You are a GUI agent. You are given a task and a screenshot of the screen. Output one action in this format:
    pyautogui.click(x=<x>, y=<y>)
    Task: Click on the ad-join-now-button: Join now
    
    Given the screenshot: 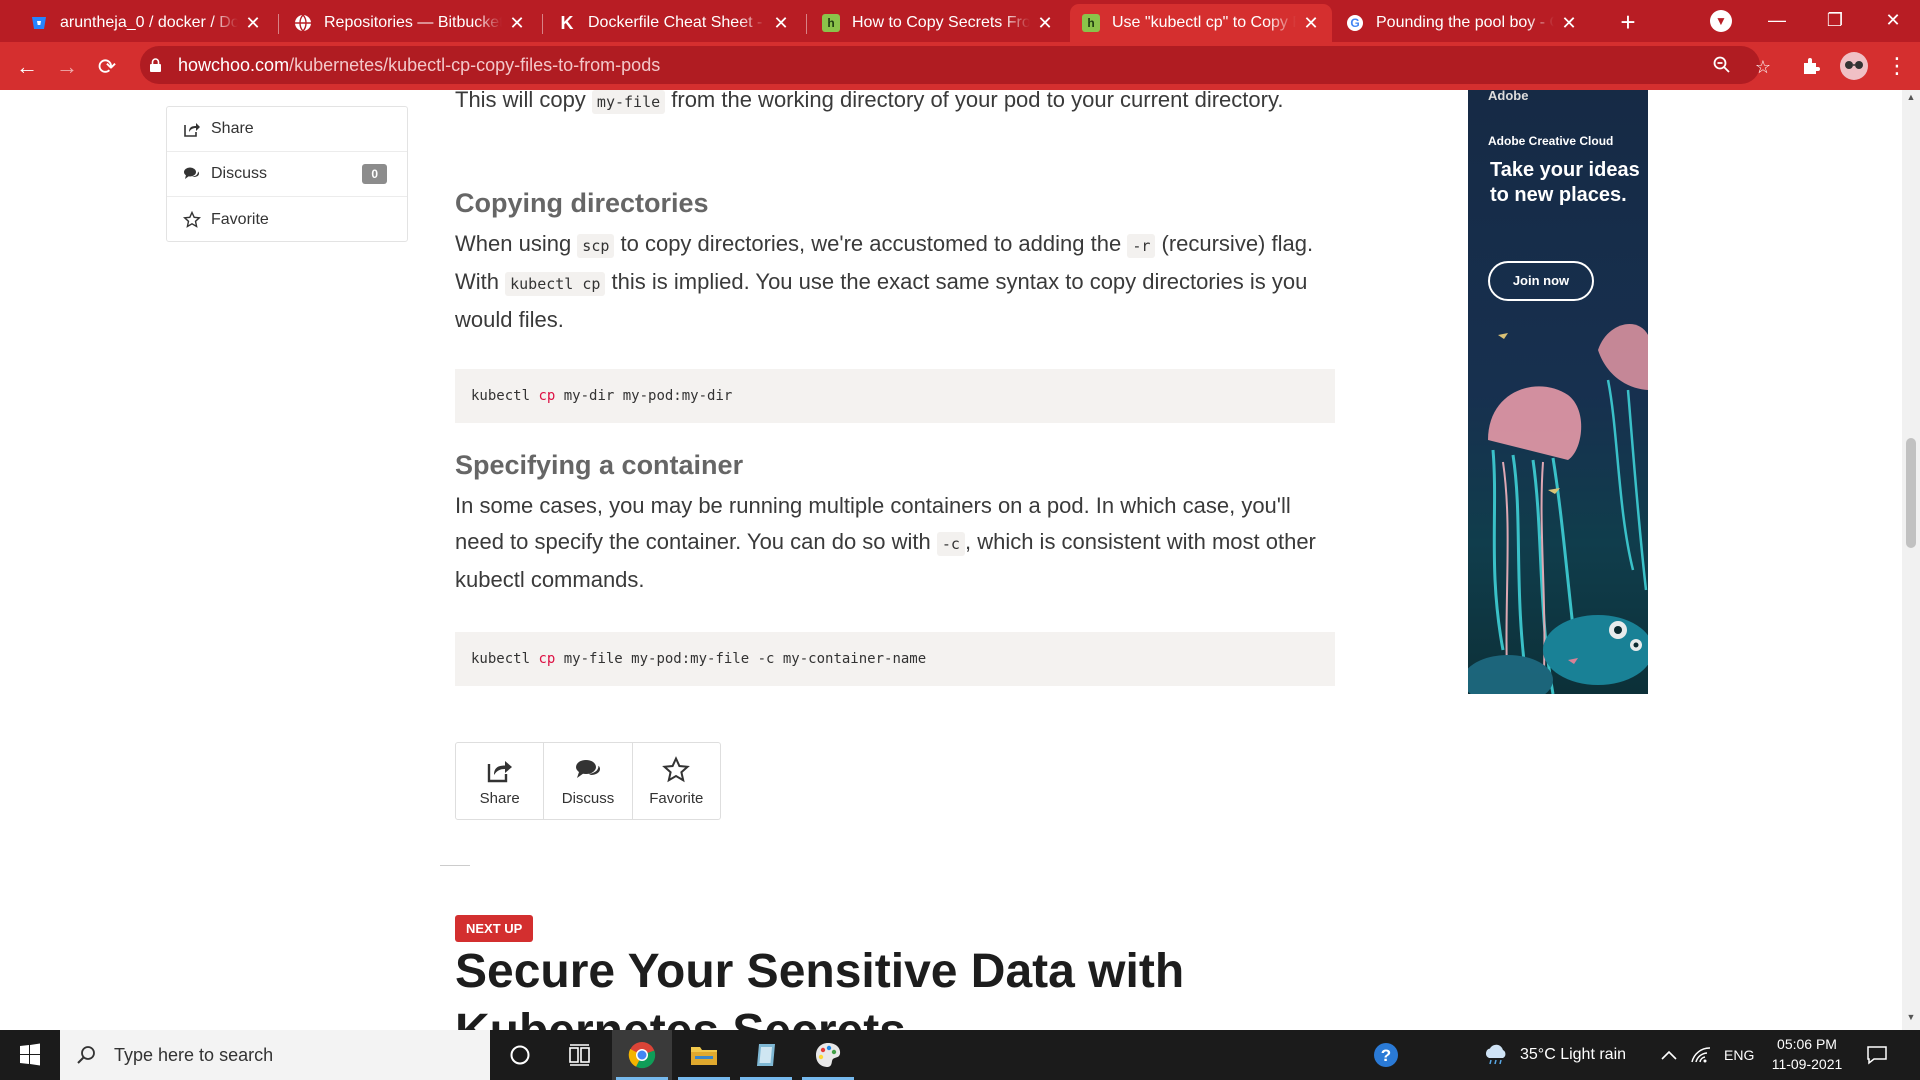 What is the action you would take?
    pyautogui.click(x=1541, y=281)
    